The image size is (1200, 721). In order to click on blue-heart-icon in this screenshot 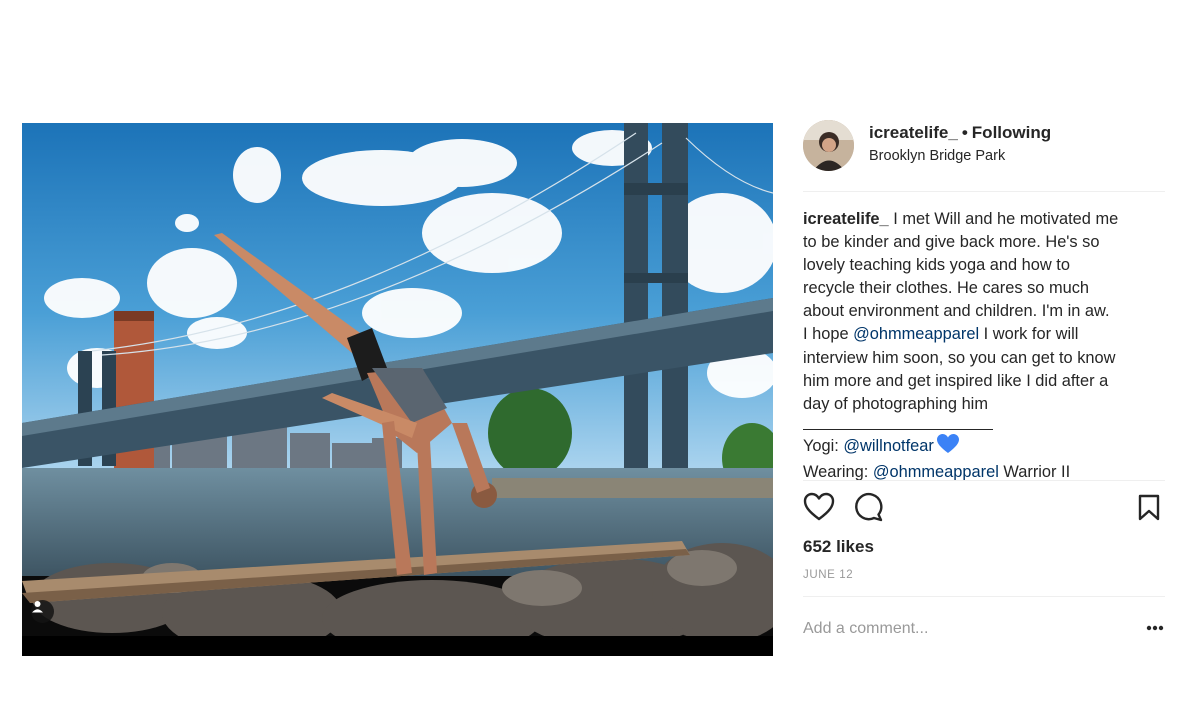, I will do `click(947, 447)`.